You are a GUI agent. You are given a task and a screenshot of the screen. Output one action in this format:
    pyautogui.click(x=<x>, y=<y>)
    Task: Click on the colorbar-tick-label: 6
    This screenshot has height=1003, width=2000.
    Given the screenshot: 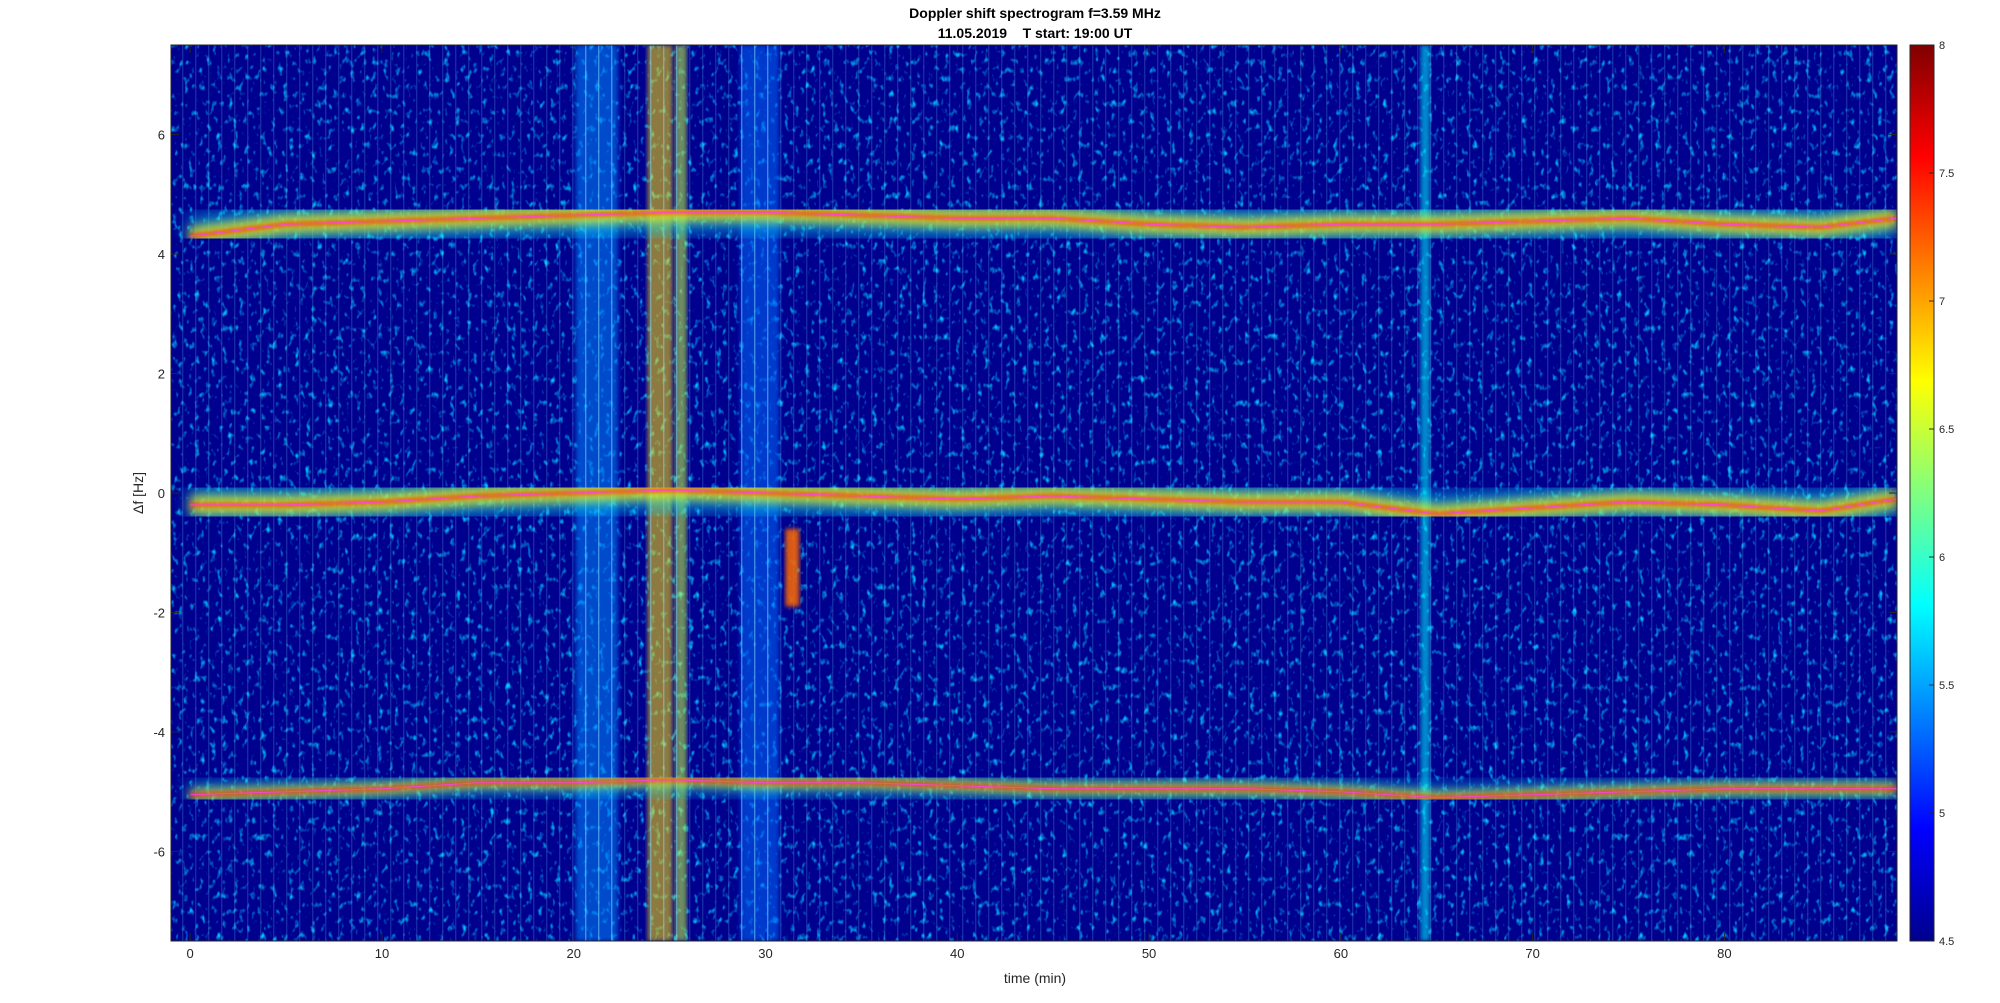 What is the action you would take?
    pyautogui.click(x=1942, y=558)
    